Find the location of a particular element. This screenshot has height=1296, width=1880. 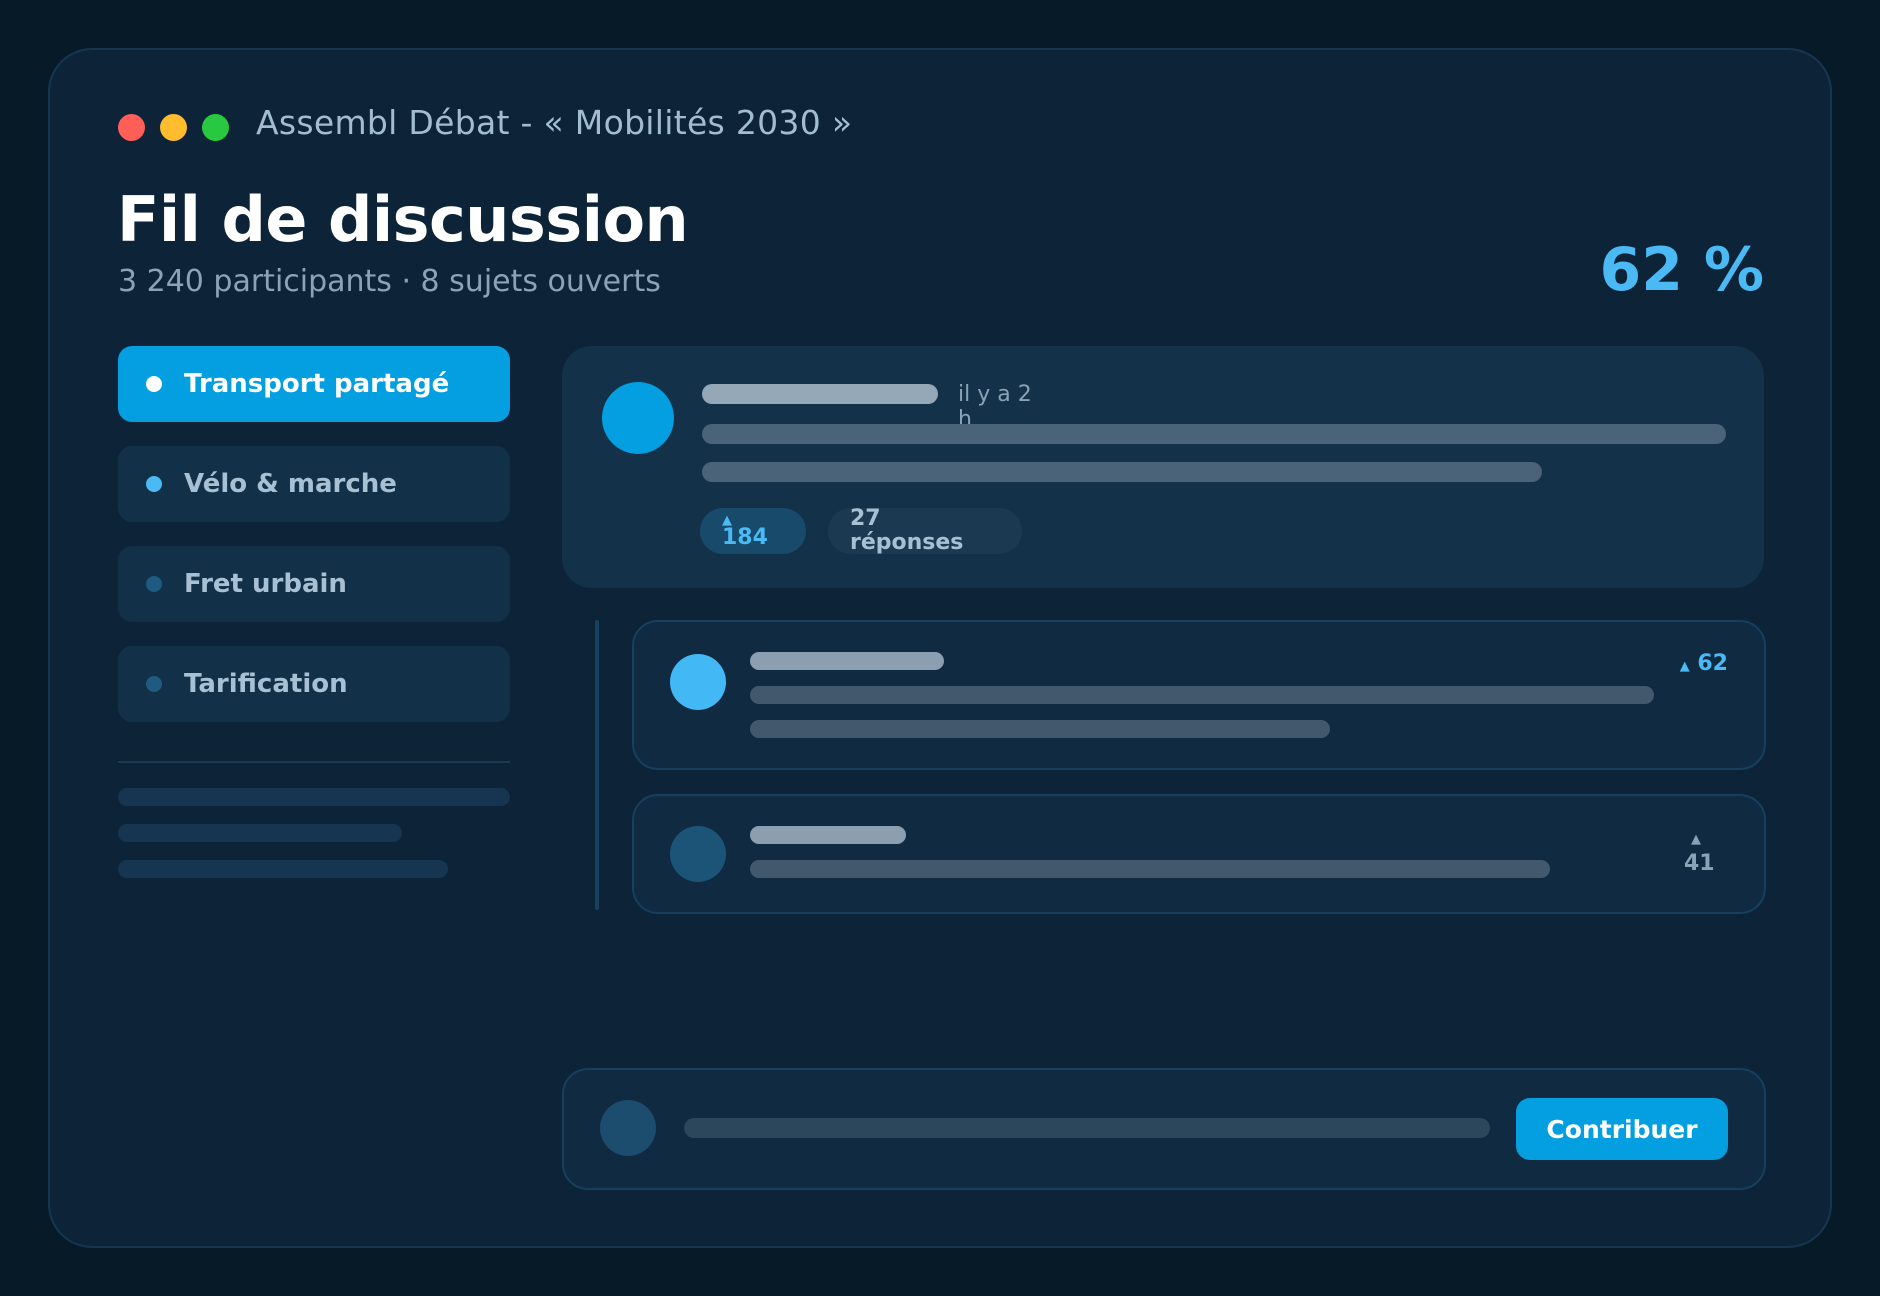

sidebar-topic-transport-partage: Transport partagé is located at coordinates (314, 384).